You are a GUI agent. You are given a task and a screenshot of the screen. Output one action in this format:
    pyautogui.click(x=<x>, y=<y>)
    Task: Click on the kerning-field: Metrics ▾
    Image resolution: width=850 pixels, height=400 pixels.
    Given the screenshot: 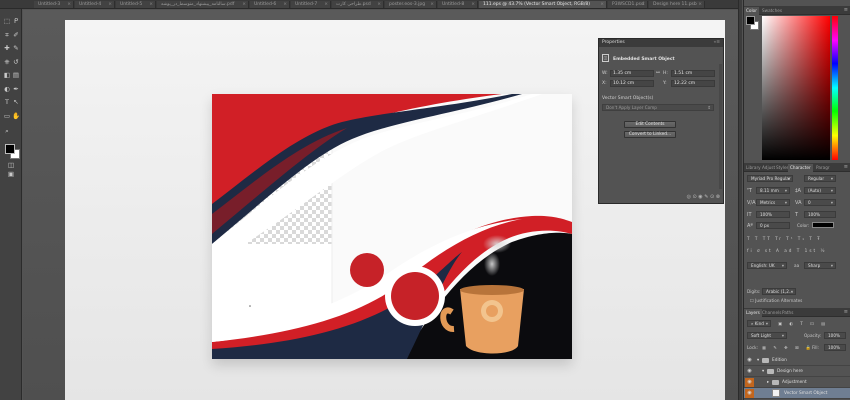 What is the action you would take?
    pyautogui.click(x=773, y=202)
    